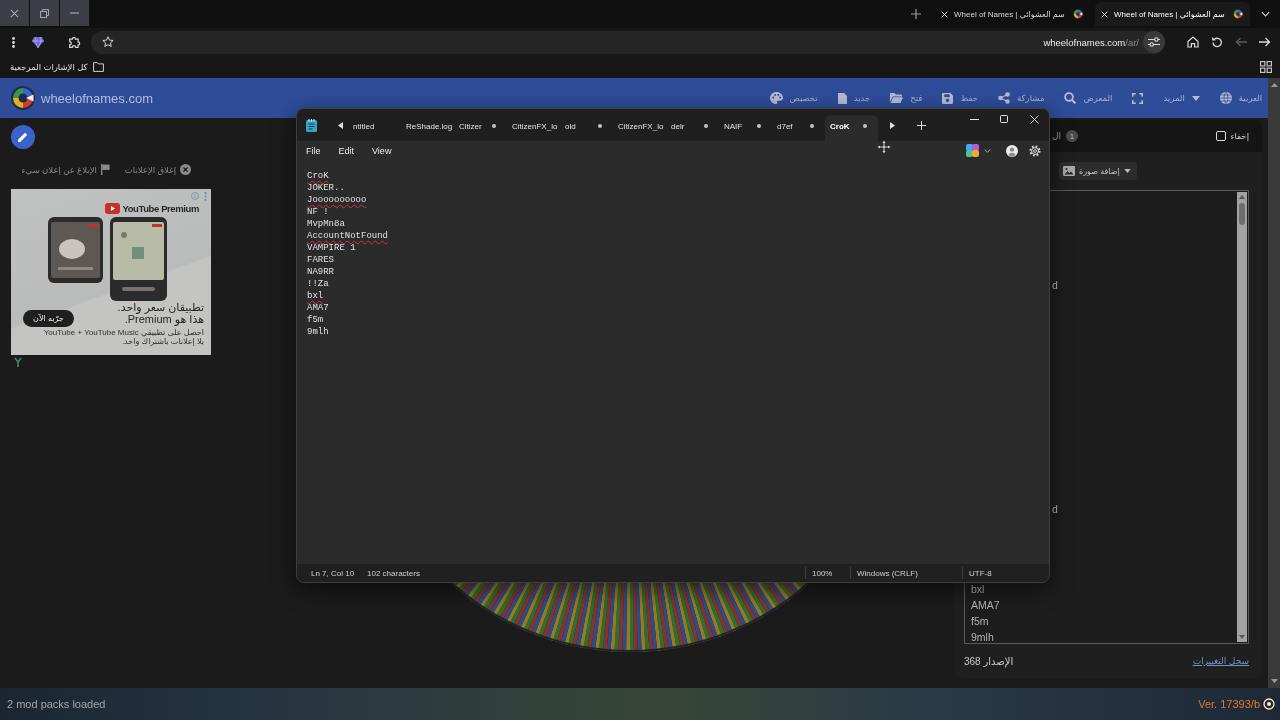  I want to click on notepad-tab: old, so click(586, 128).